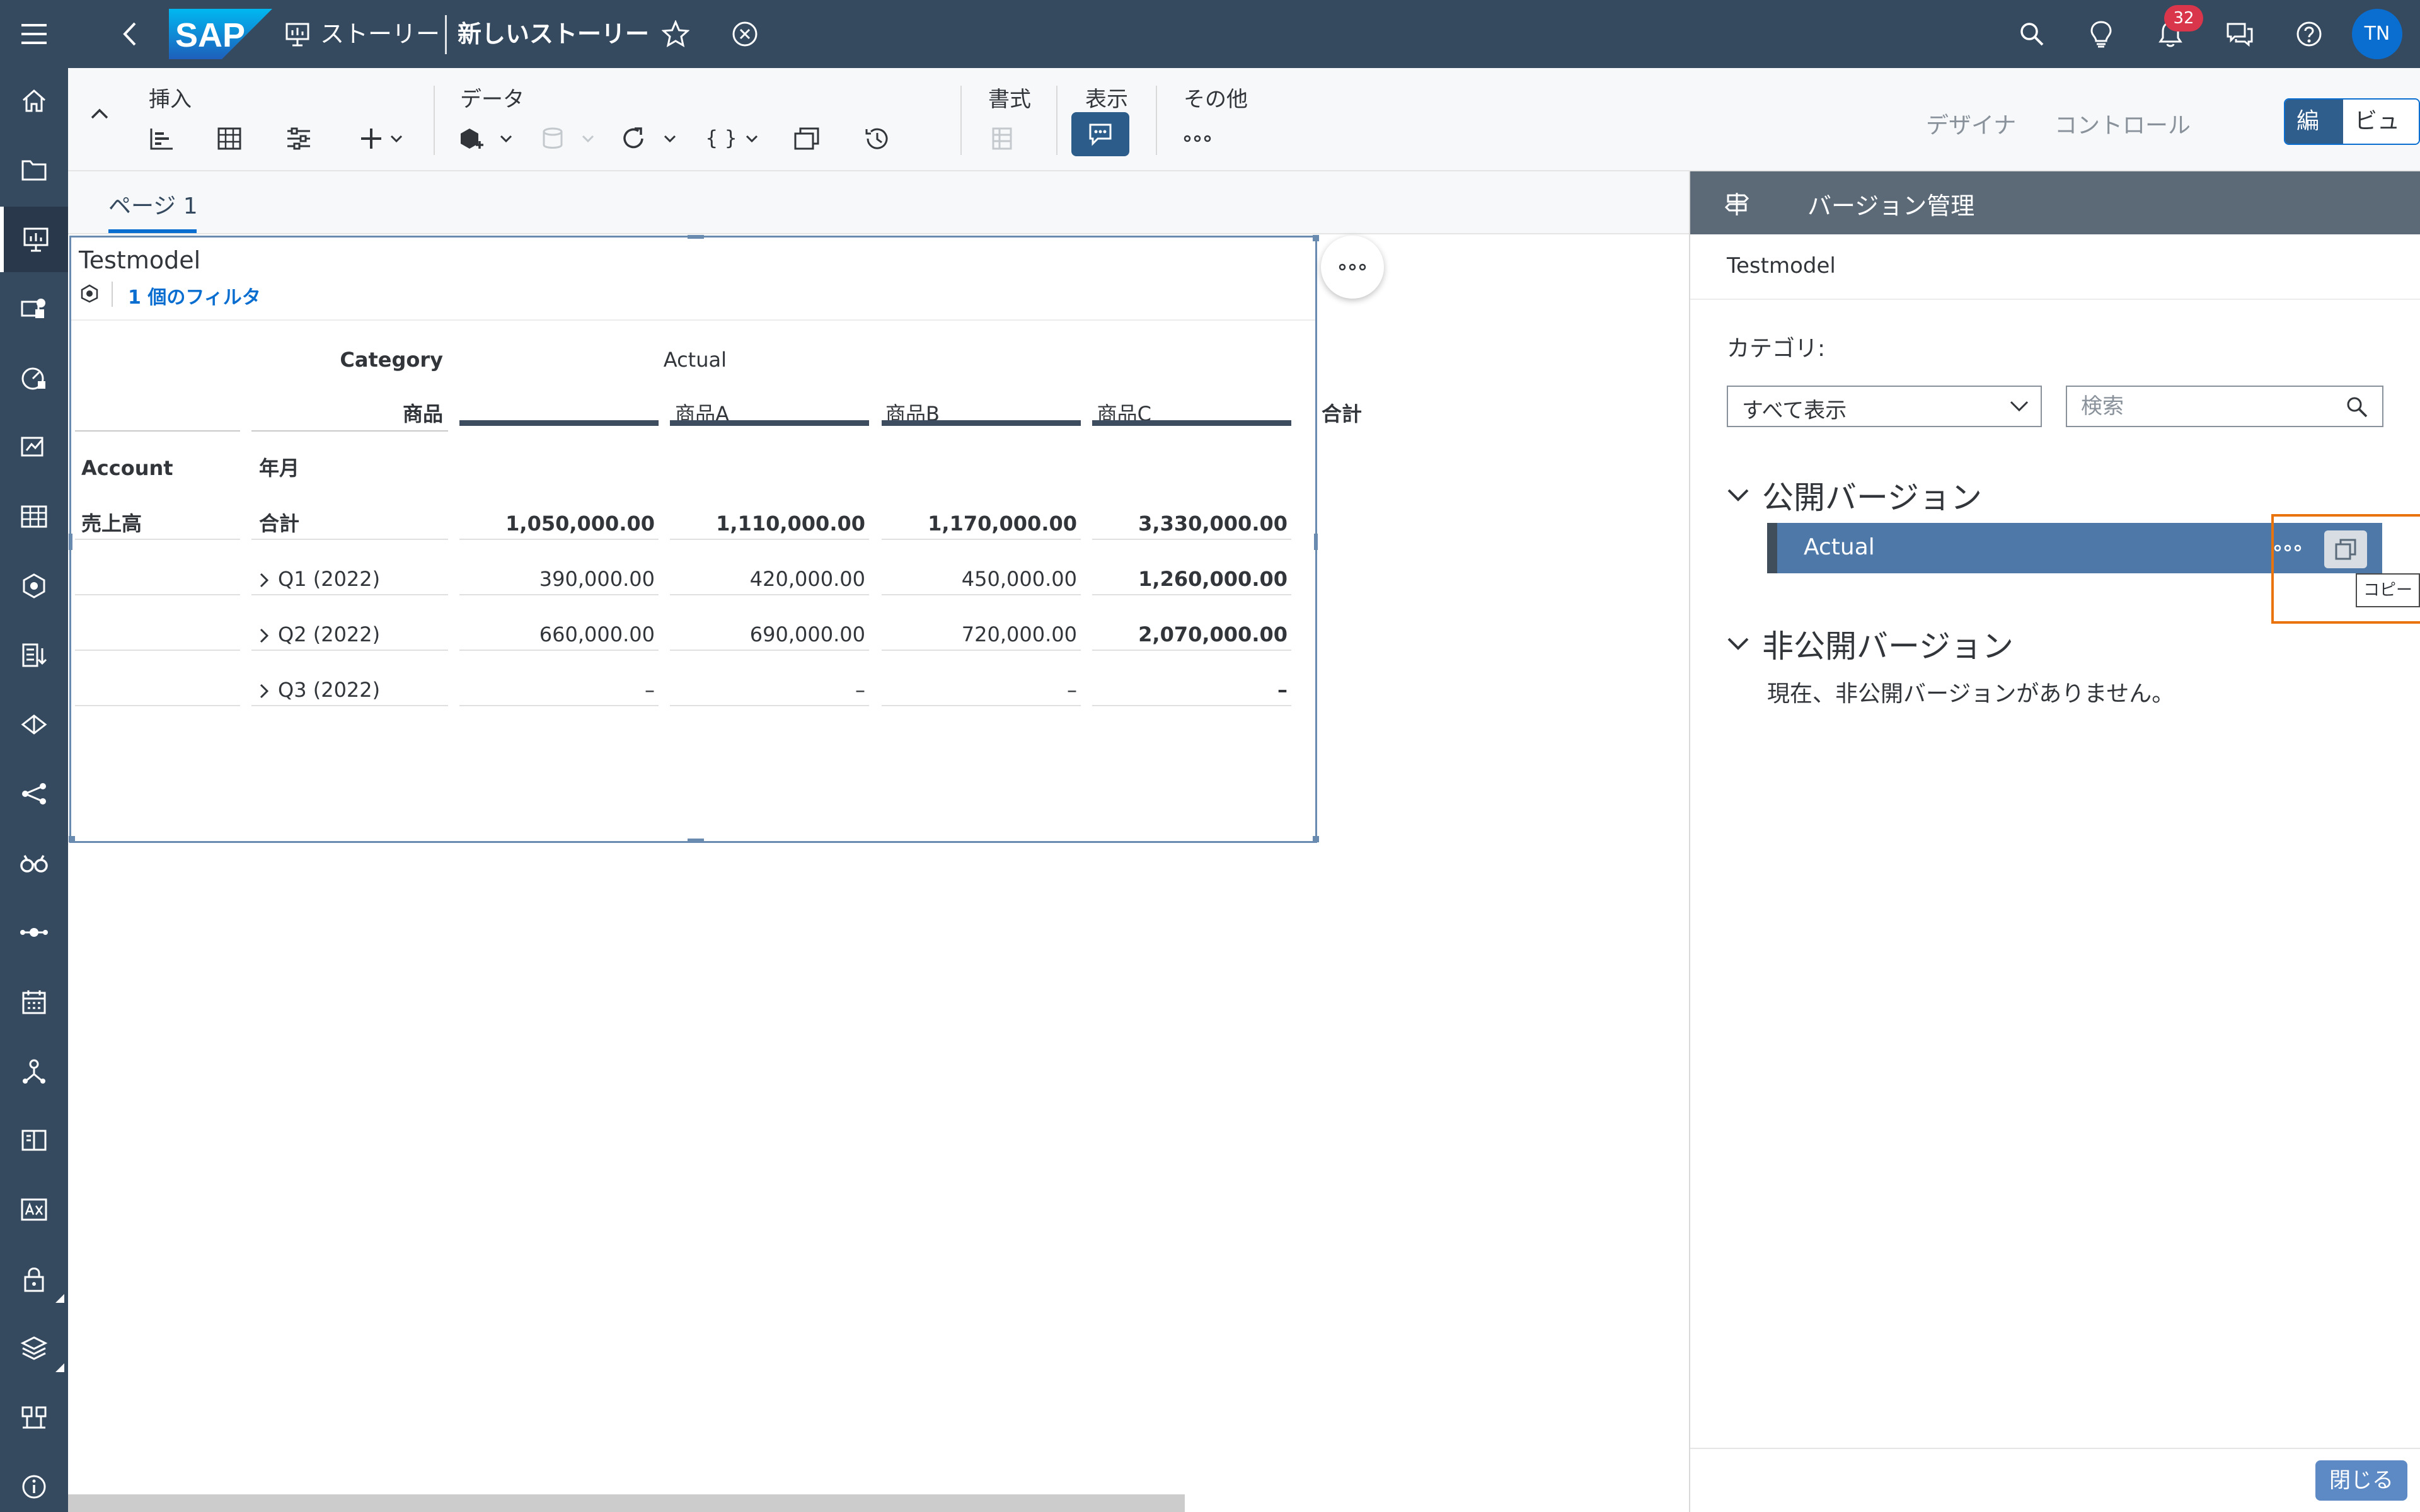 This screenshot has width=2420, height=1512. Describe the element at coordinates (34, 1483) in the screenshot. I see `nav-info-icon` at that location.